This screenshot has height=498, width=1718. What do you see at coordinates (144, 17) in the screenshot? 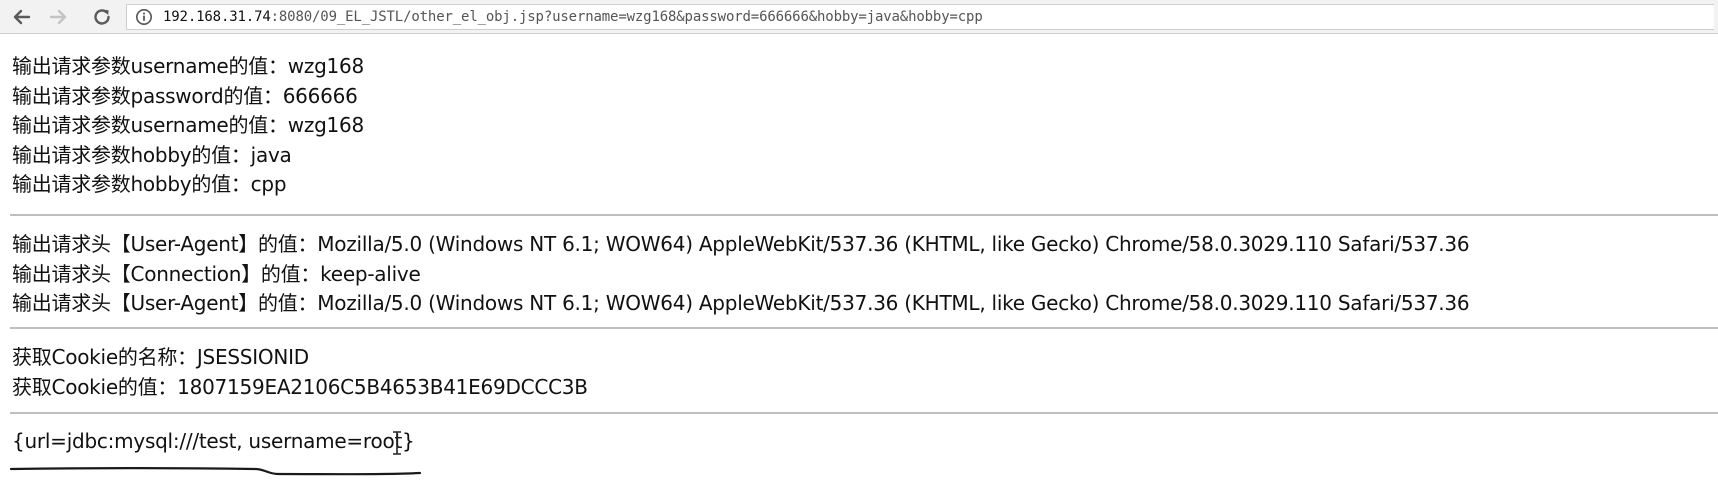
I see `info-circle-icon` at bounding box center [144, 17].